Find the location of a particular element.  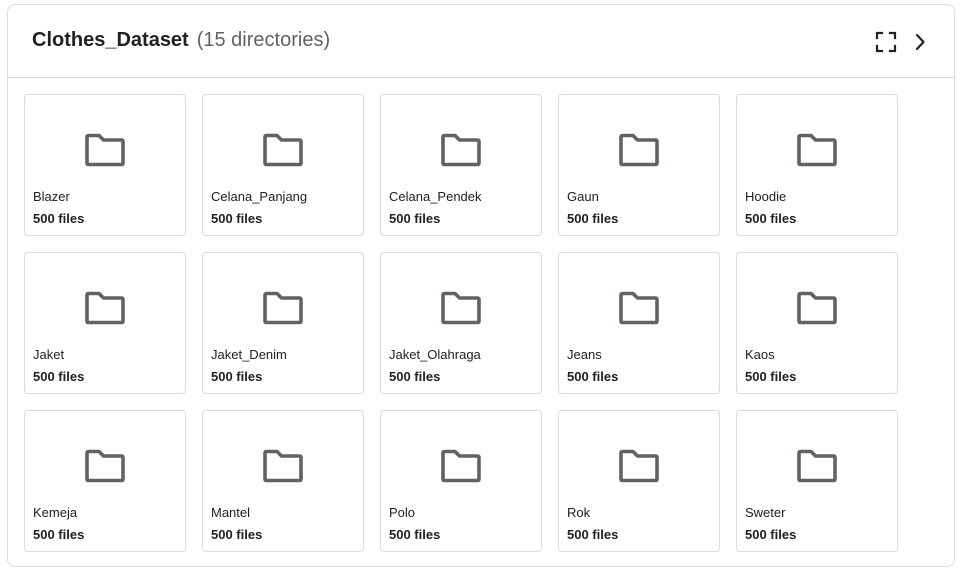

directory-tile-kemeja: Kemeja 500 files is located at coordinates (105, 481).